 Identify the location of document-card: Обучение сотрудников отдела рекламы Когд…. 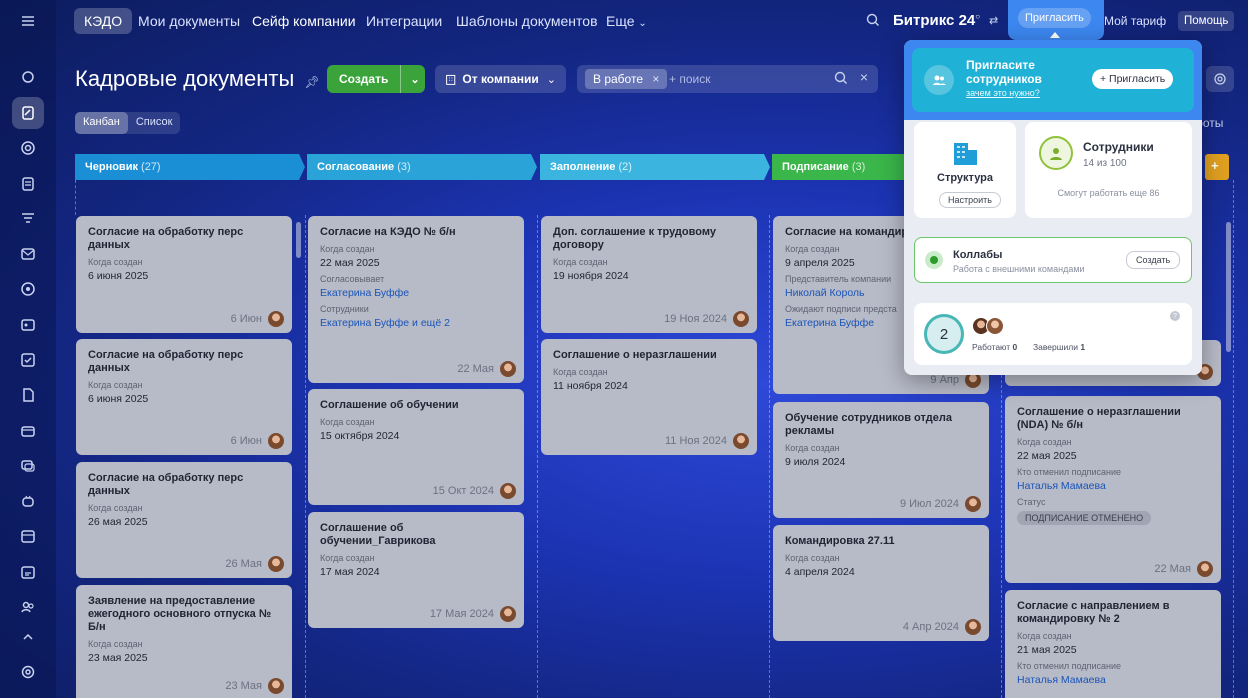
(881, 460).